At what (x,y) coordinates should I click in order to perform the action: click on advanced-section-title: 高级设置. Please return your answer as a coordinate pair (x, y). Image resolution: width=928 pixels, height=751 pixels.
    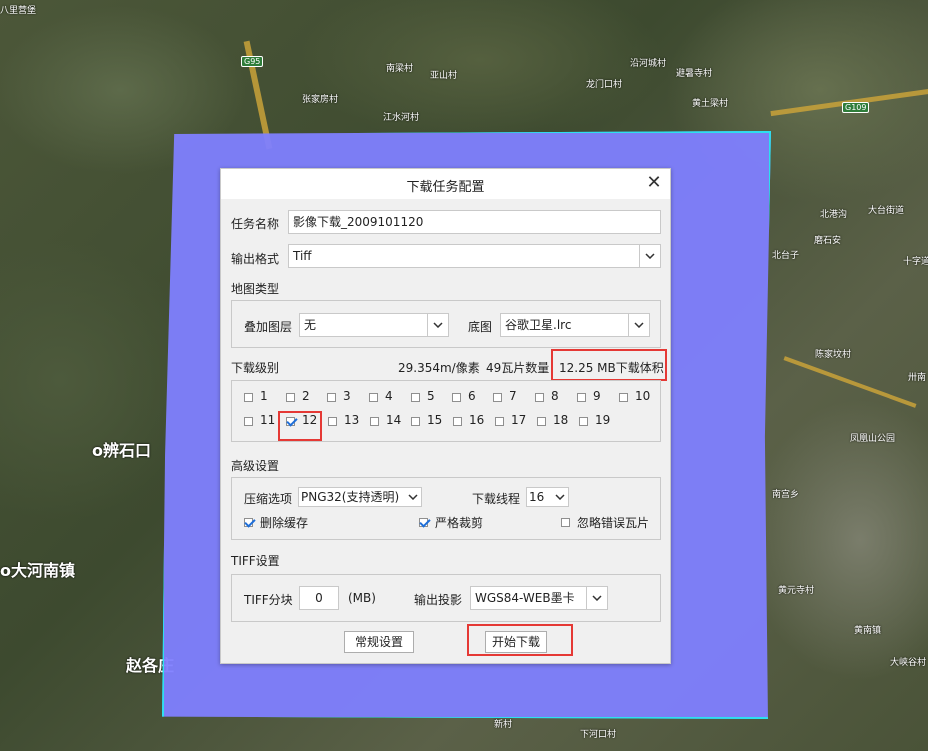
    Looking at the image, I should click on (255, 466).